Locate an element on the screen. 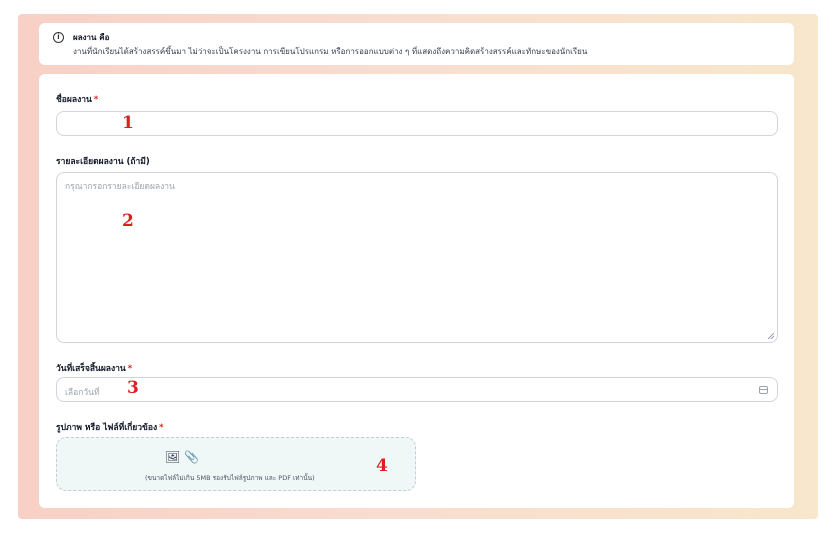  date-label: วันที่เสร็จสิ้นผลงาน * is located at coordinates (94, 368).